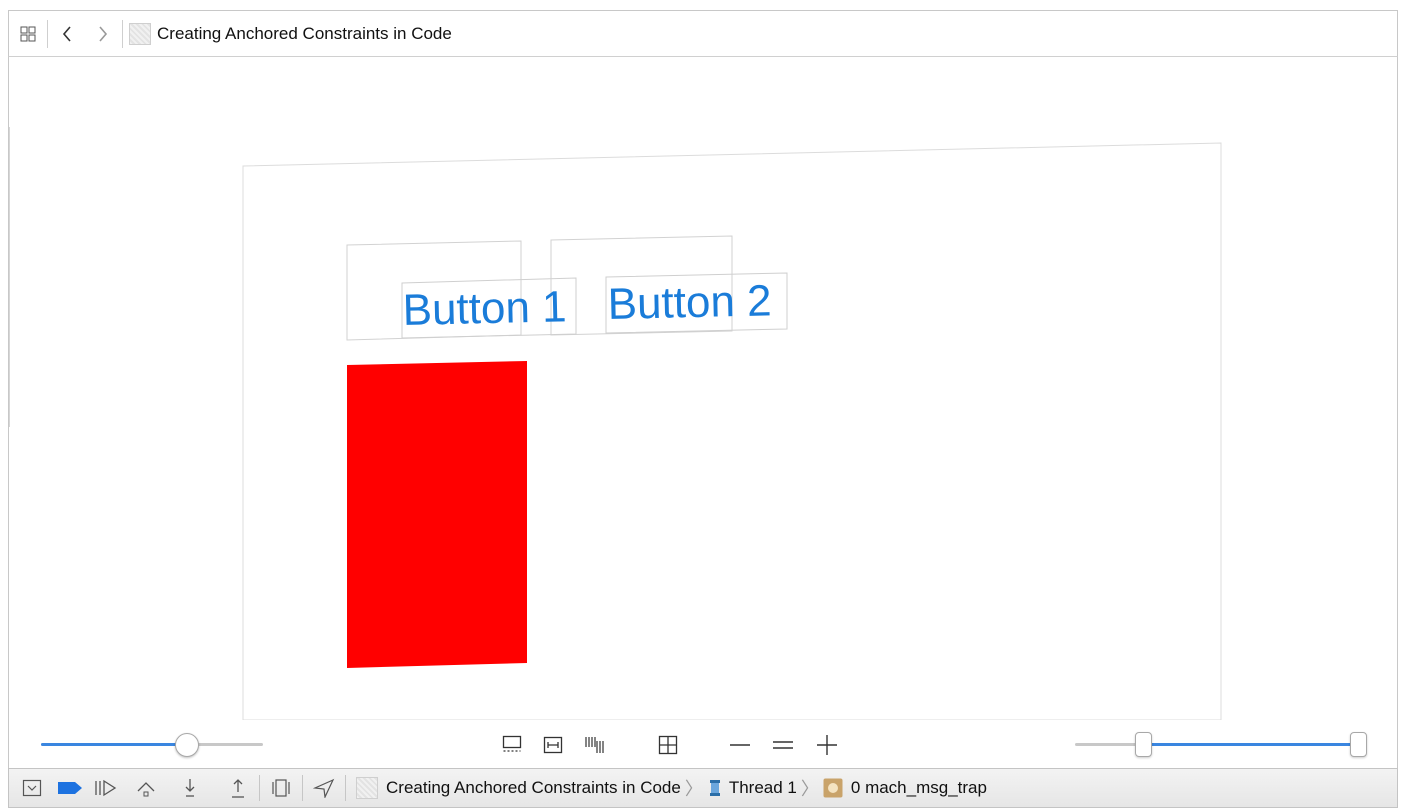 This screenshot has width=1405, height=808. I want to click on frame-icon, so click(833, 788).